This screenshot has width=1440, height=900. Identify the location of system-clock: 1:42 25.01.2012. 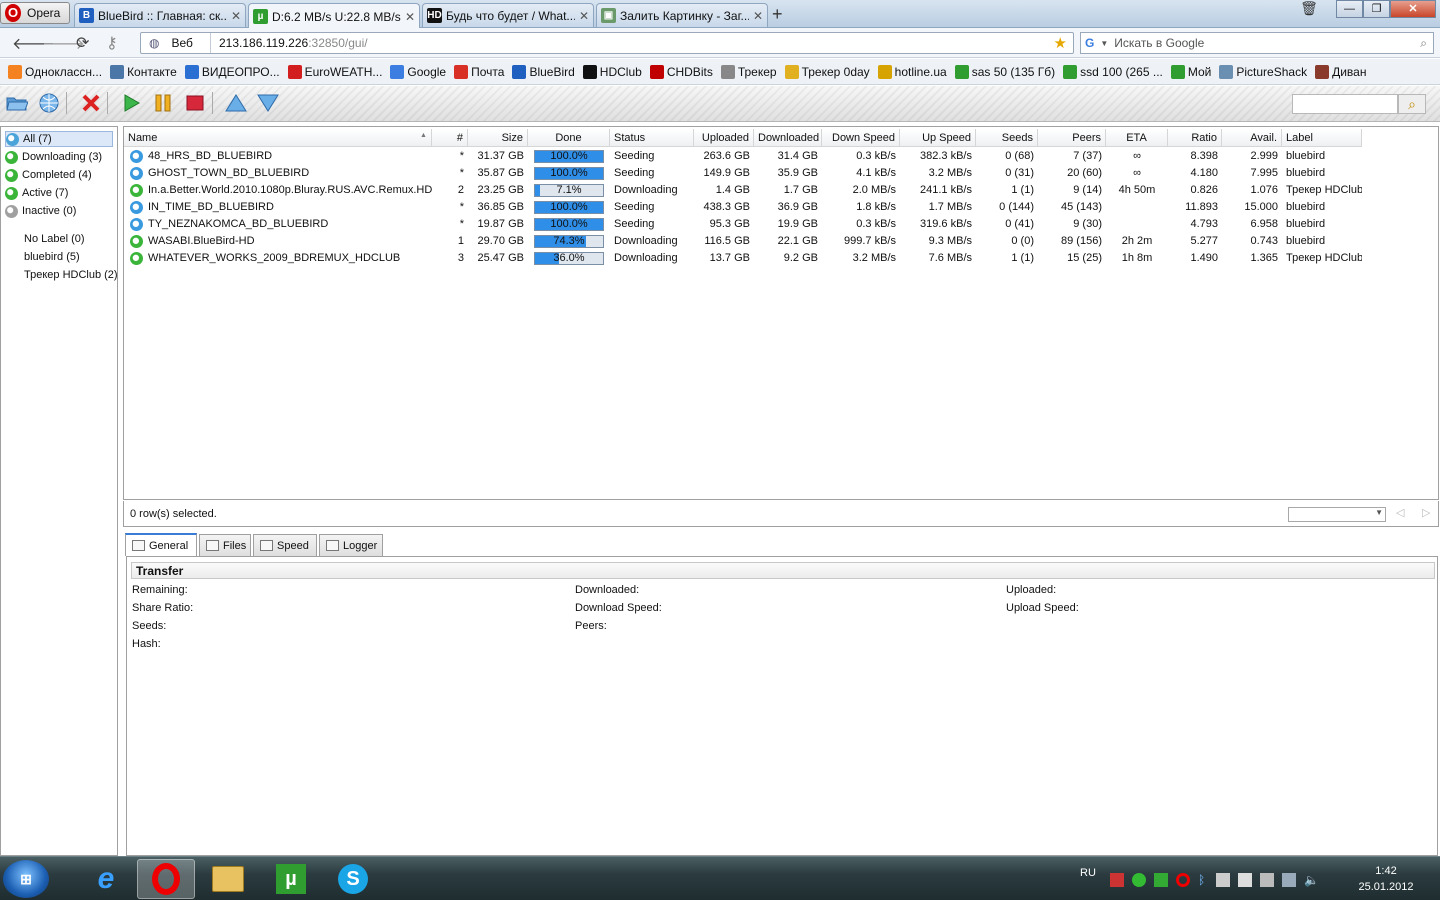
(1386, 879).